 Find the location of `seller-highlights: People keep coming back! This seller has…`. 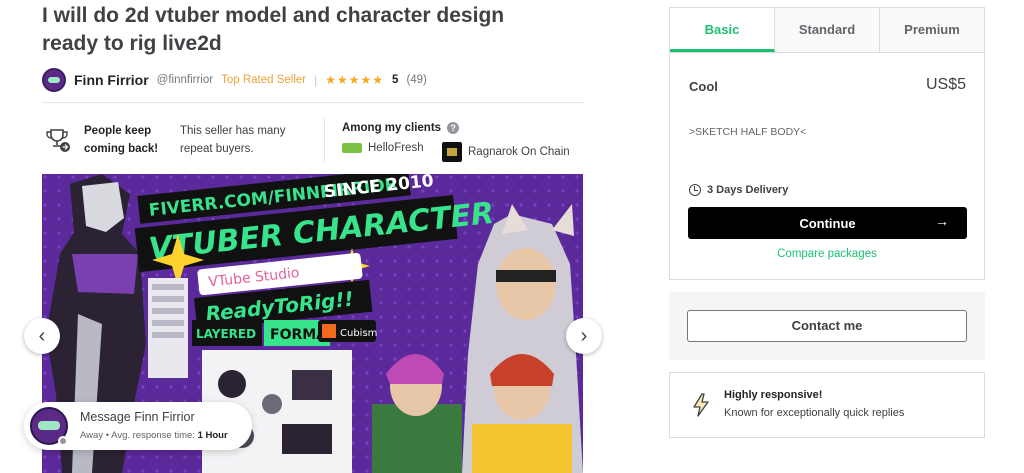

seller-highlights: People keep coming back! This seller has… is located at coordinates (313, 142).